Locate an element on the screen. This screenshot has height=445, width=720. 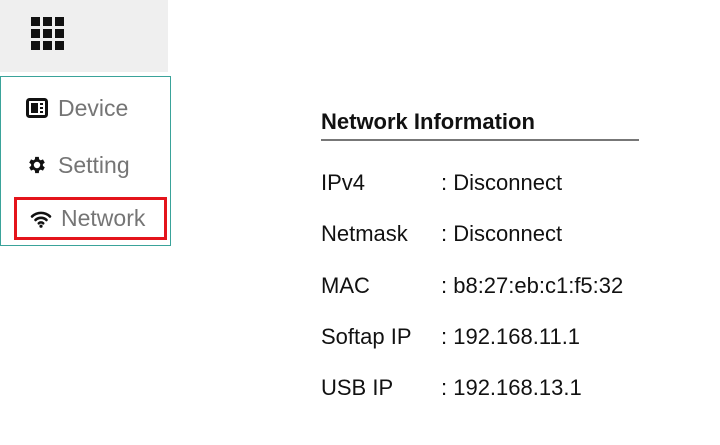
info-value: : b8:27:eb:c1:f5:32 is located at coordinates (532, 285).